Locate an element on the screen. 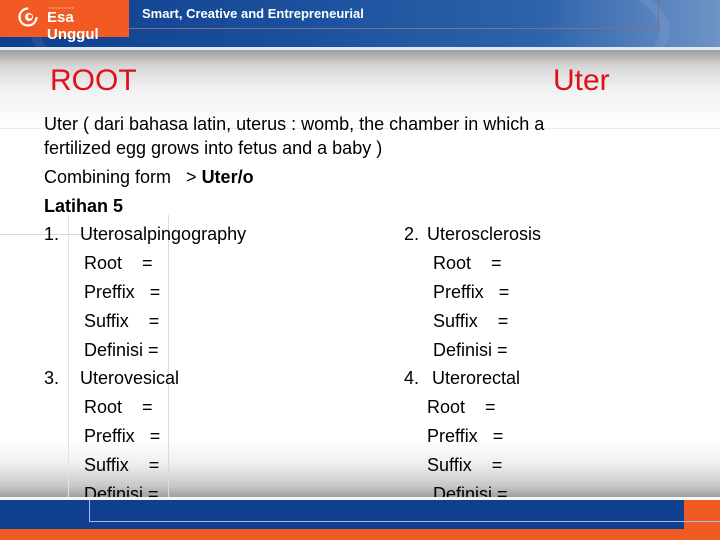 The height and width of the screenshot is (540, 720). footer-orange-band is located at coordinates (360, 534).